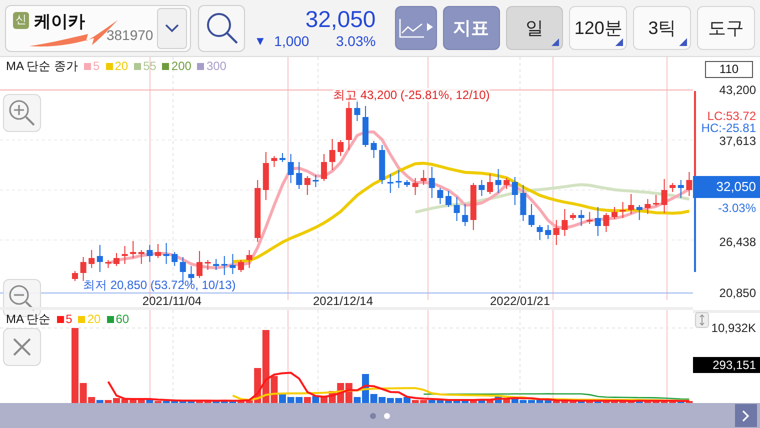  What do you see at coordinates (216, 66) in the screenshot?
I see `legend-label: 300` at bounding box center [216, 66].